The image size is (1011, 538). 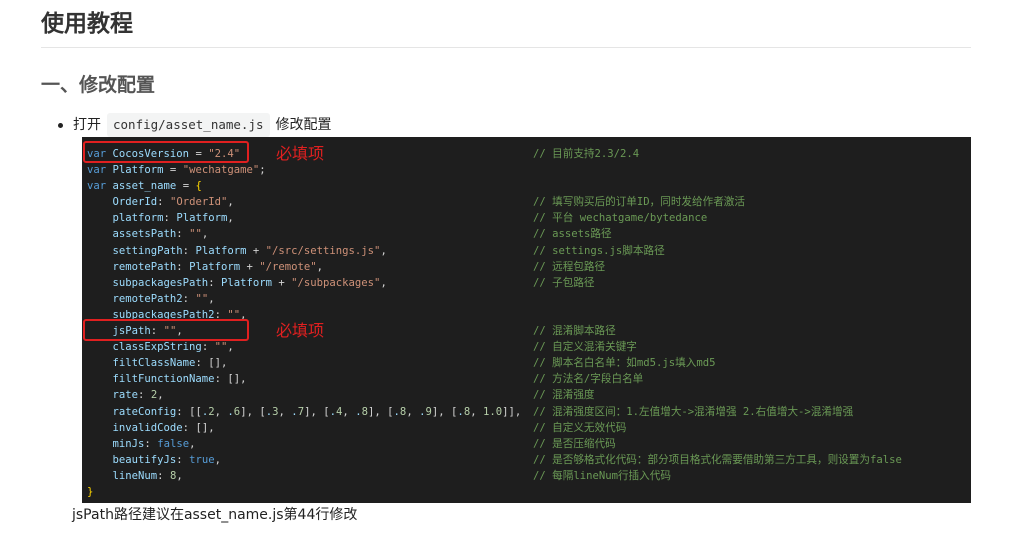 I want to click on title-divider, so click(x=506, y=47).